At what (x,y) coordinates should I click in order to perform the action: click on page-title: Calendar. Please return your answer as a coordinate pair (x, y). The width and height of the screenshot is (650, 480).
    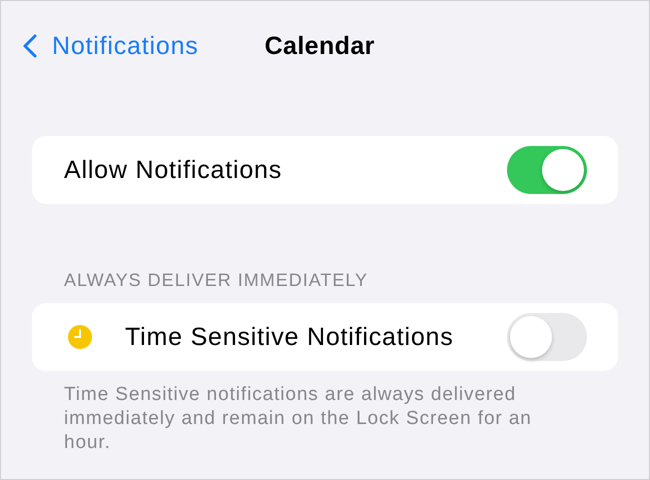
    Looking at the image, I should click on (319, 46).